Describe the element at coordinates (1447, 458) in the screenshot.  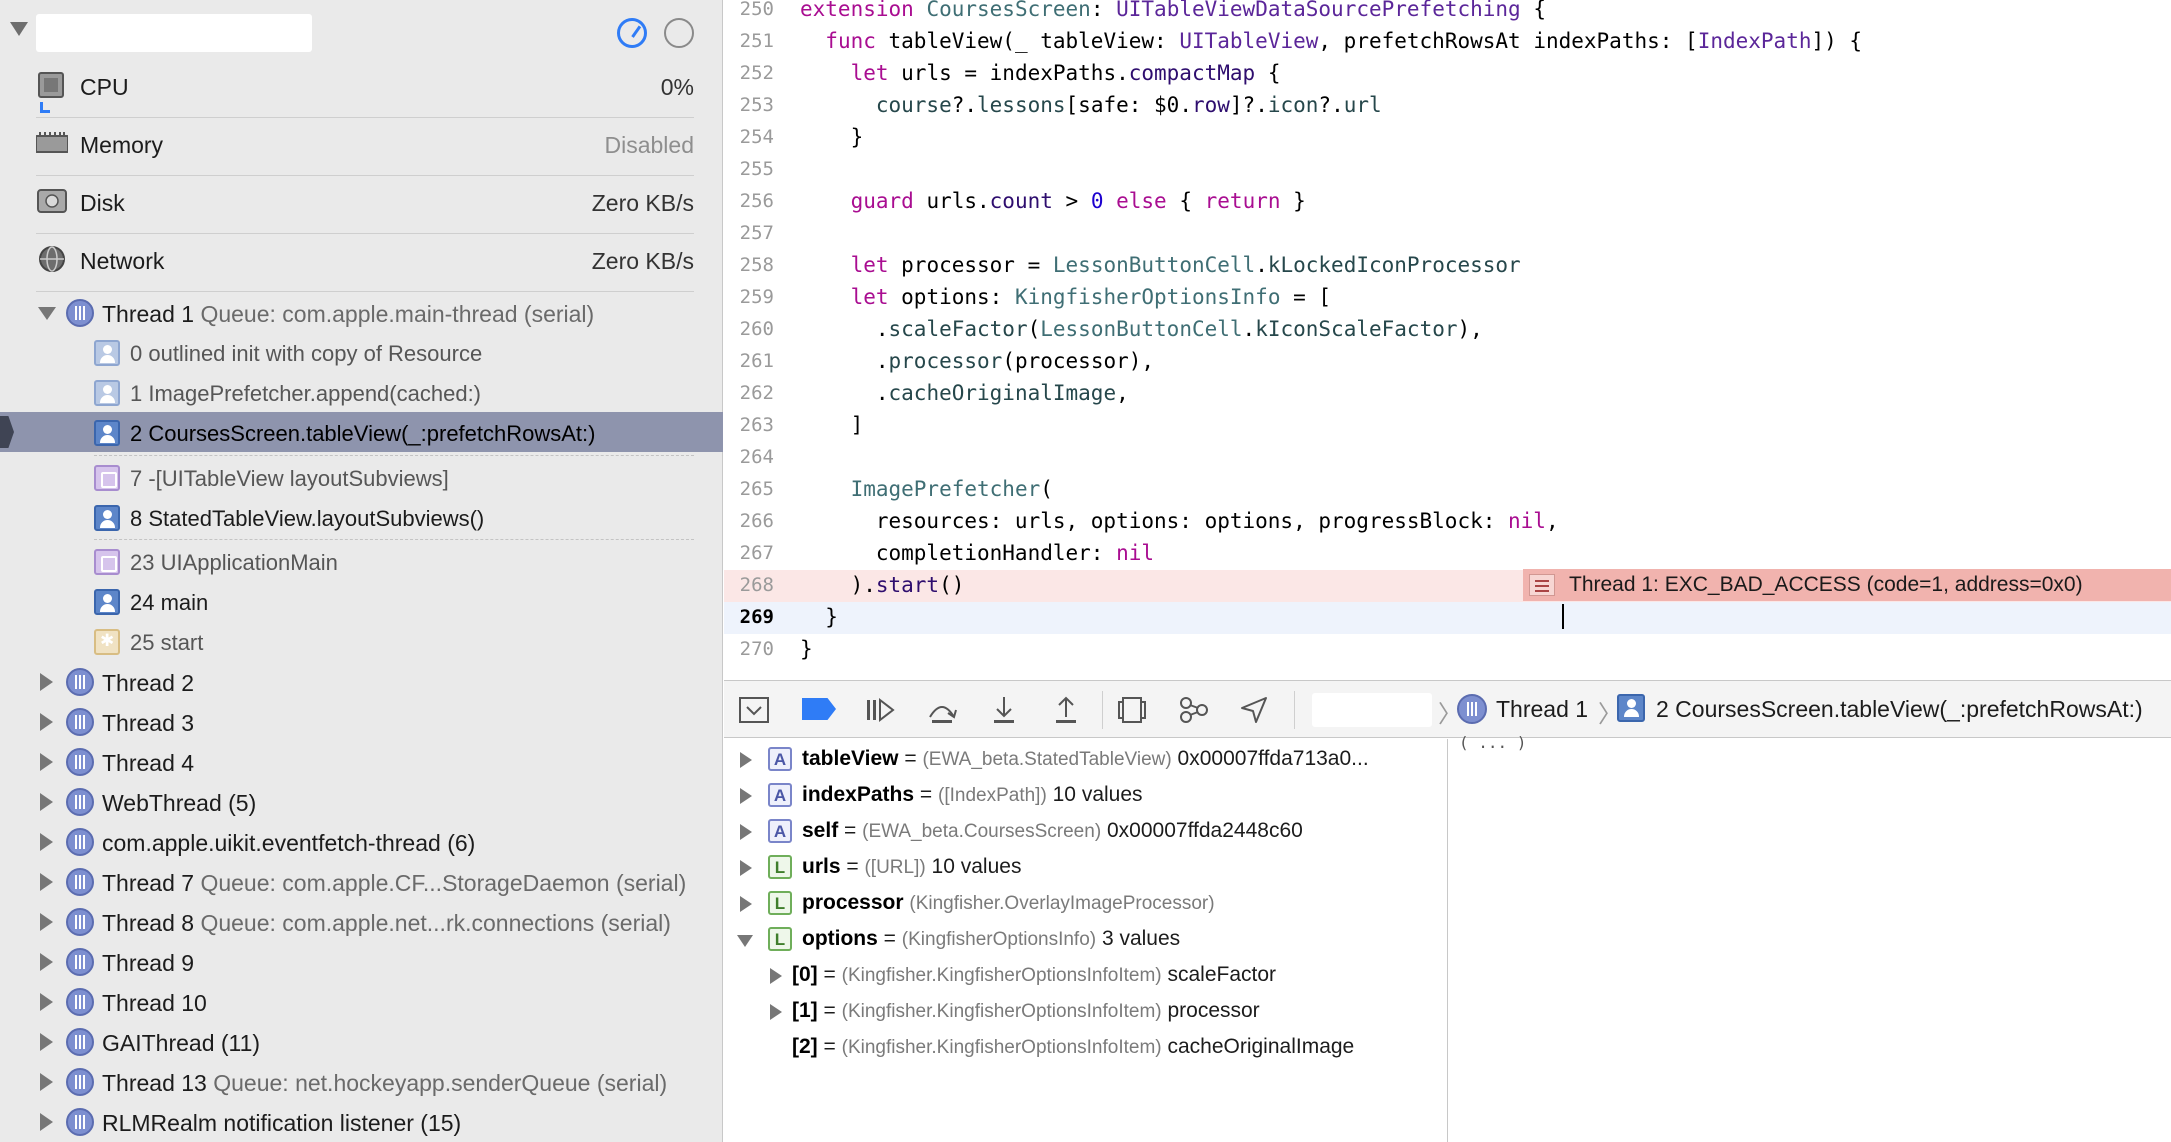
I see `code-line: 264` at that location.